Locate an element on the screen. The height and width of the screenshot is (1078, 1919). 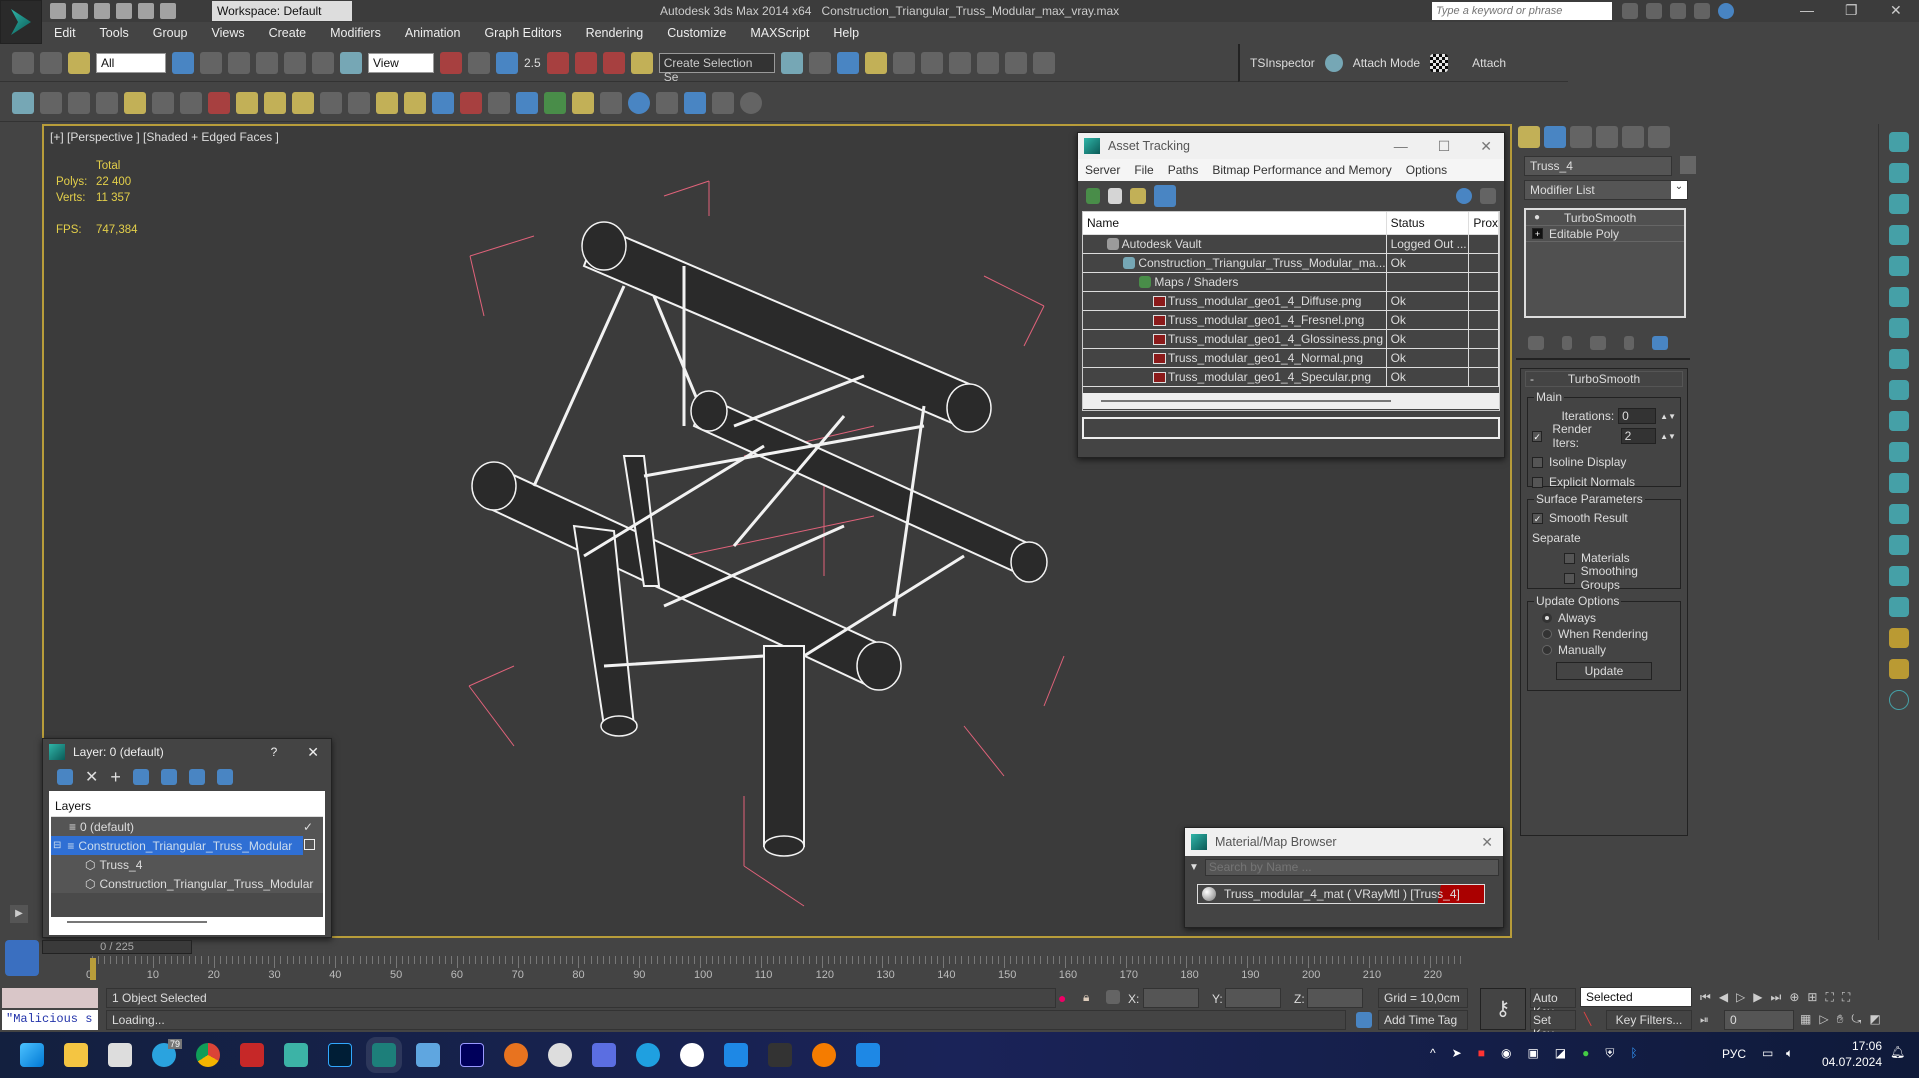
maxscript-listener-input: "Malicious s is located at coordinates (50, 1020).